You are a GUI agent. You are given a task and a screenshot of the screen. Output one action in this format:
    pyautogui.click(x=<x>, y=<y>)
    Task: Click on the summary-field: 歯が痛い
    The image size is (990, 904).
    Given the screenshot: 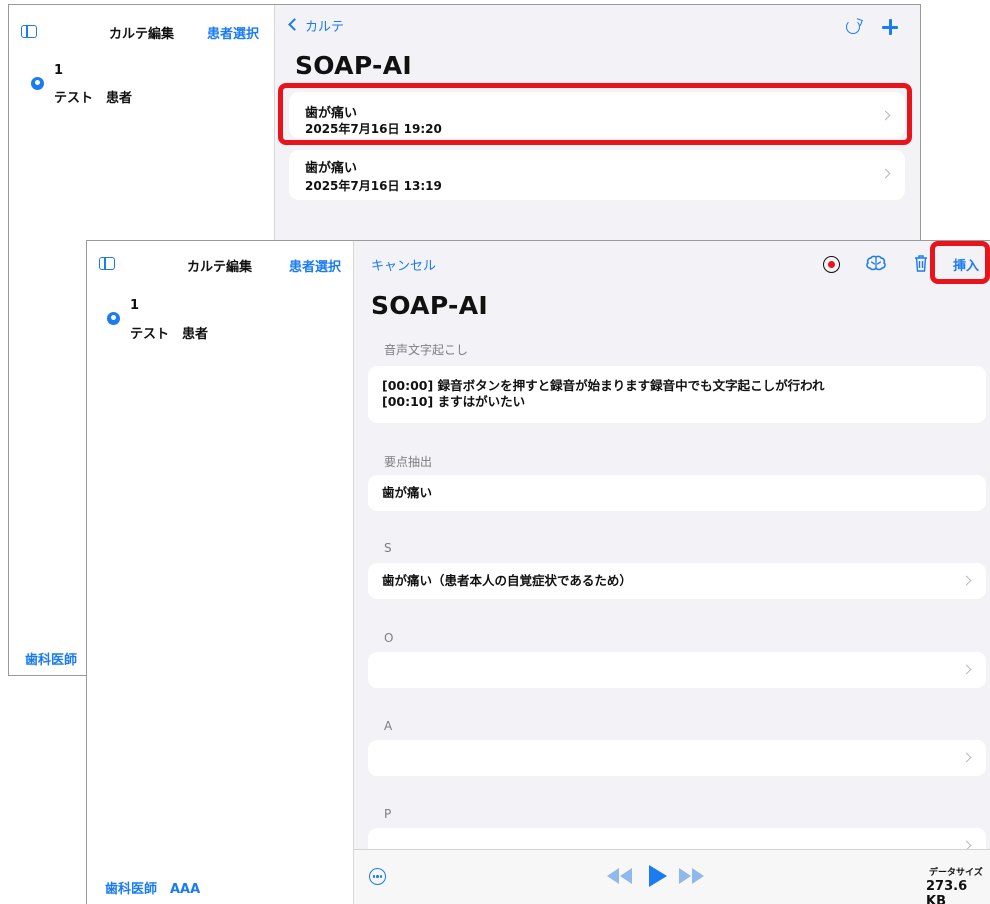 What is the action you would take?
    pyautogui.click(x=677, y=493)
    